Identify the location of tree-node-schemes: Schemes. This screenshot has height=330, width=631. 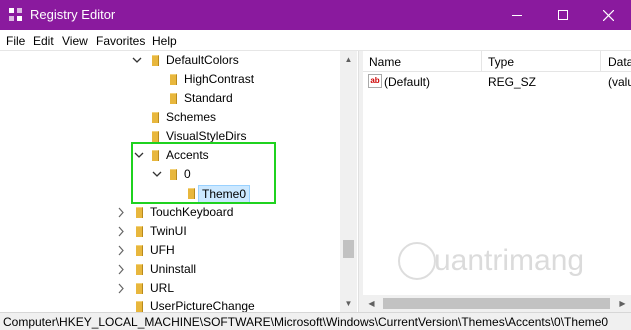
(170, 117).